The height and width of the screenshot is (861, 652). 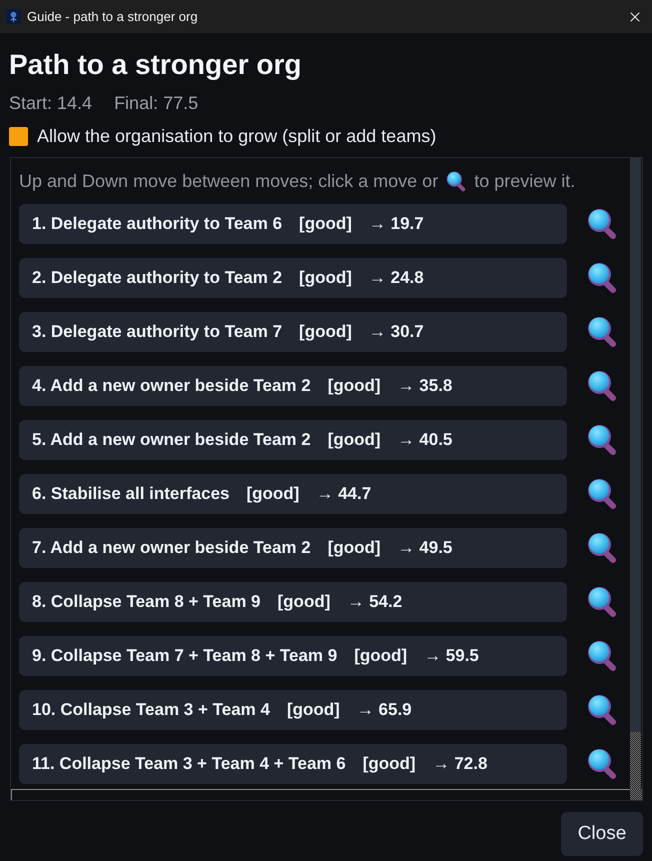 I want to click on move-item: 8. Collapse Team 8 + Team 9 [good] → 54.2, so click(x=293, y=602).